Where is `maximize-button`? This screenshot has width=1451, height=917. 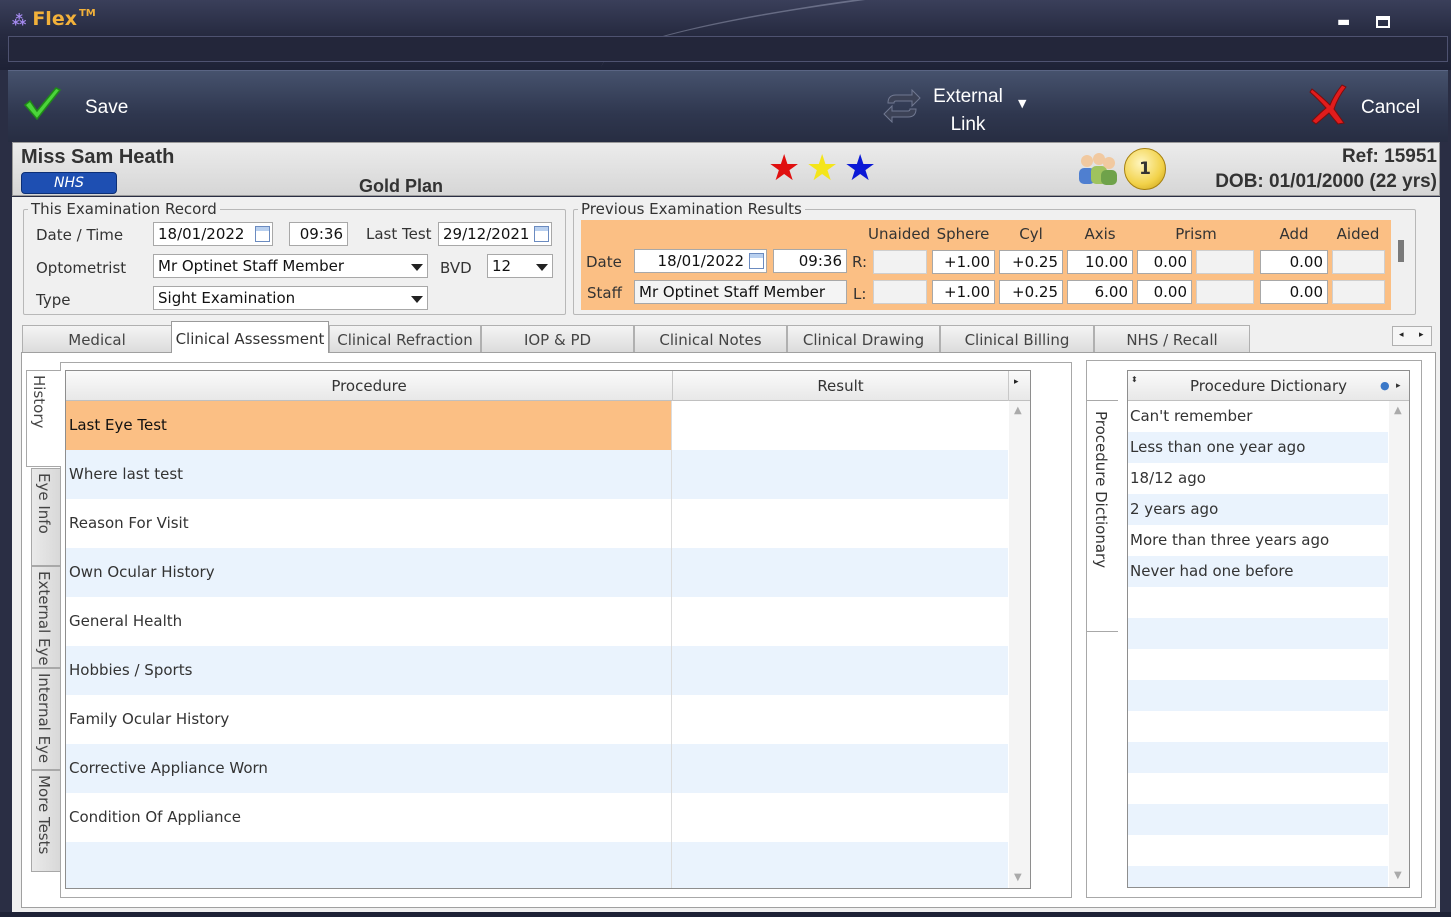 maximize-button is located at coordinates (1383, 22).